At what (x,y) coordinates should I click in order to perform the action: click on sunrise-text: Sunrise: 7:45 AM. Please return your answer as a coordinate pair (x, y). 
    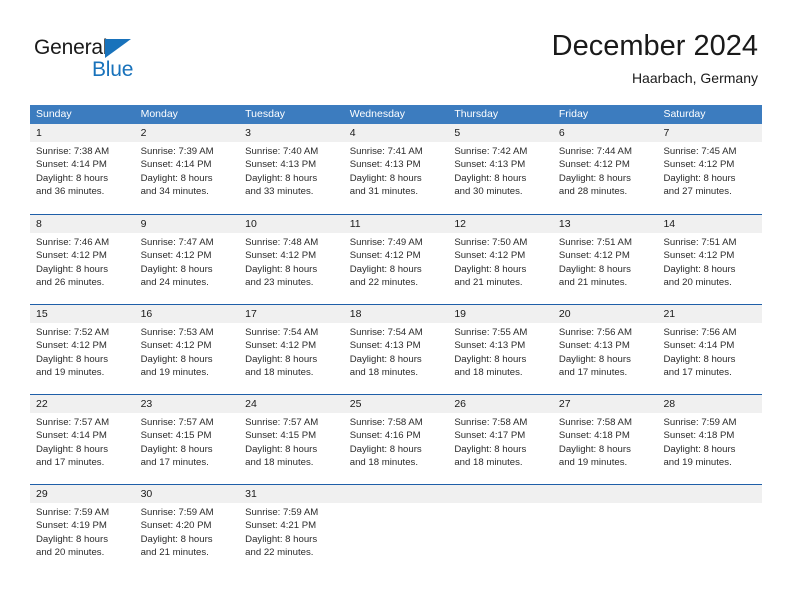
    Looking at the image, I should click on (700, 151).